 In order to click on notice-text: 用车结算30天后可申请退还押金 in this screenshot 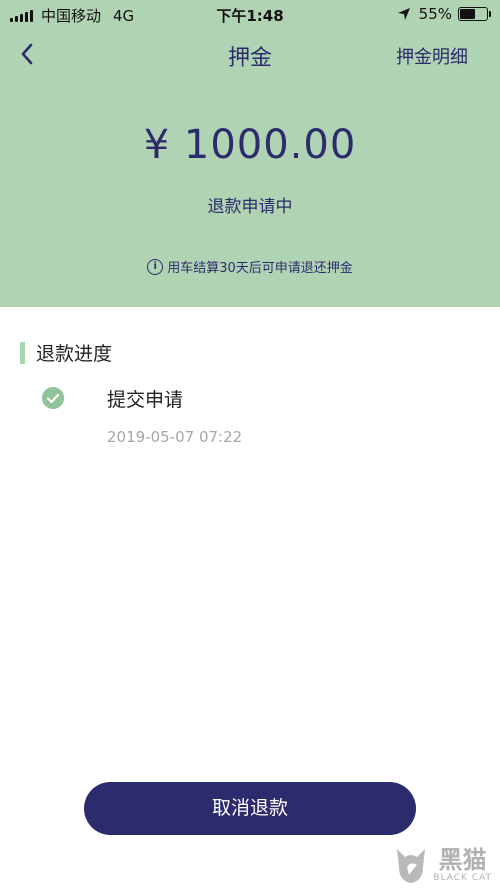, I will do `click(260, 268)`.